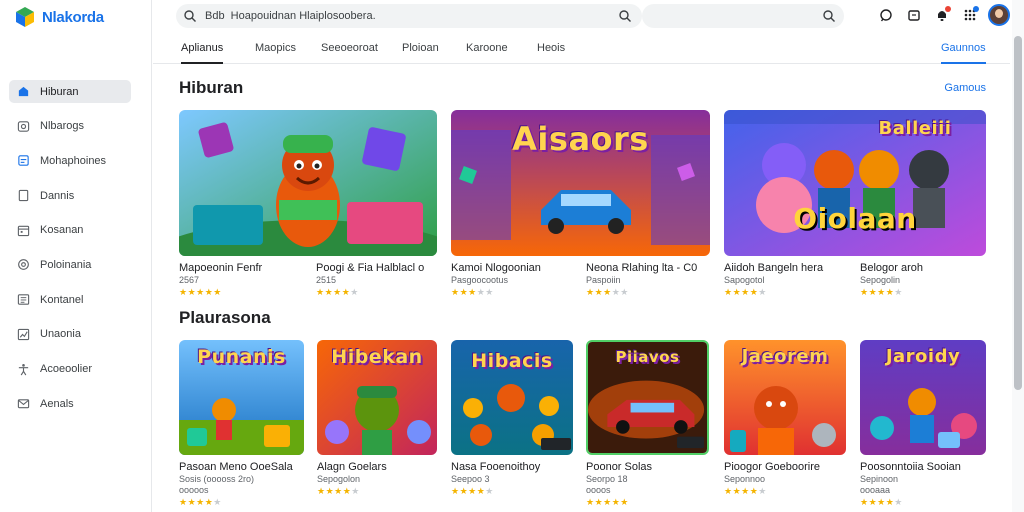 The height and width of the screenshot is (512, 1024). I want to click on app-art-title: Jaroidy, so click(923, 356).